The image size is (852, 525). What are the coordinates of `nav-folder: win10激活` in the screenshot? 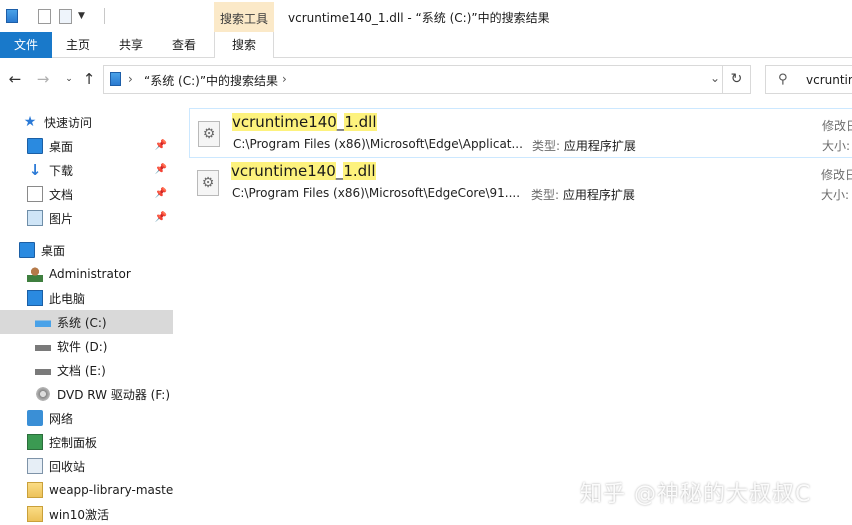 It's located at (86, 513).